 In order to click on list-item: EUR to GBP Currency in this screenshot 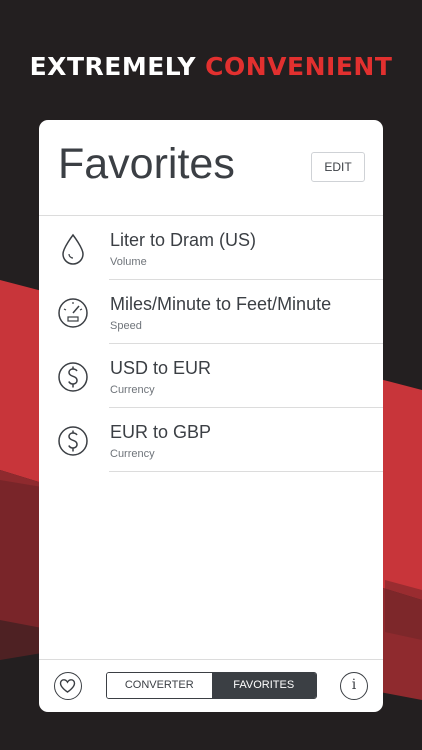, I will do `click(211, 440)`.